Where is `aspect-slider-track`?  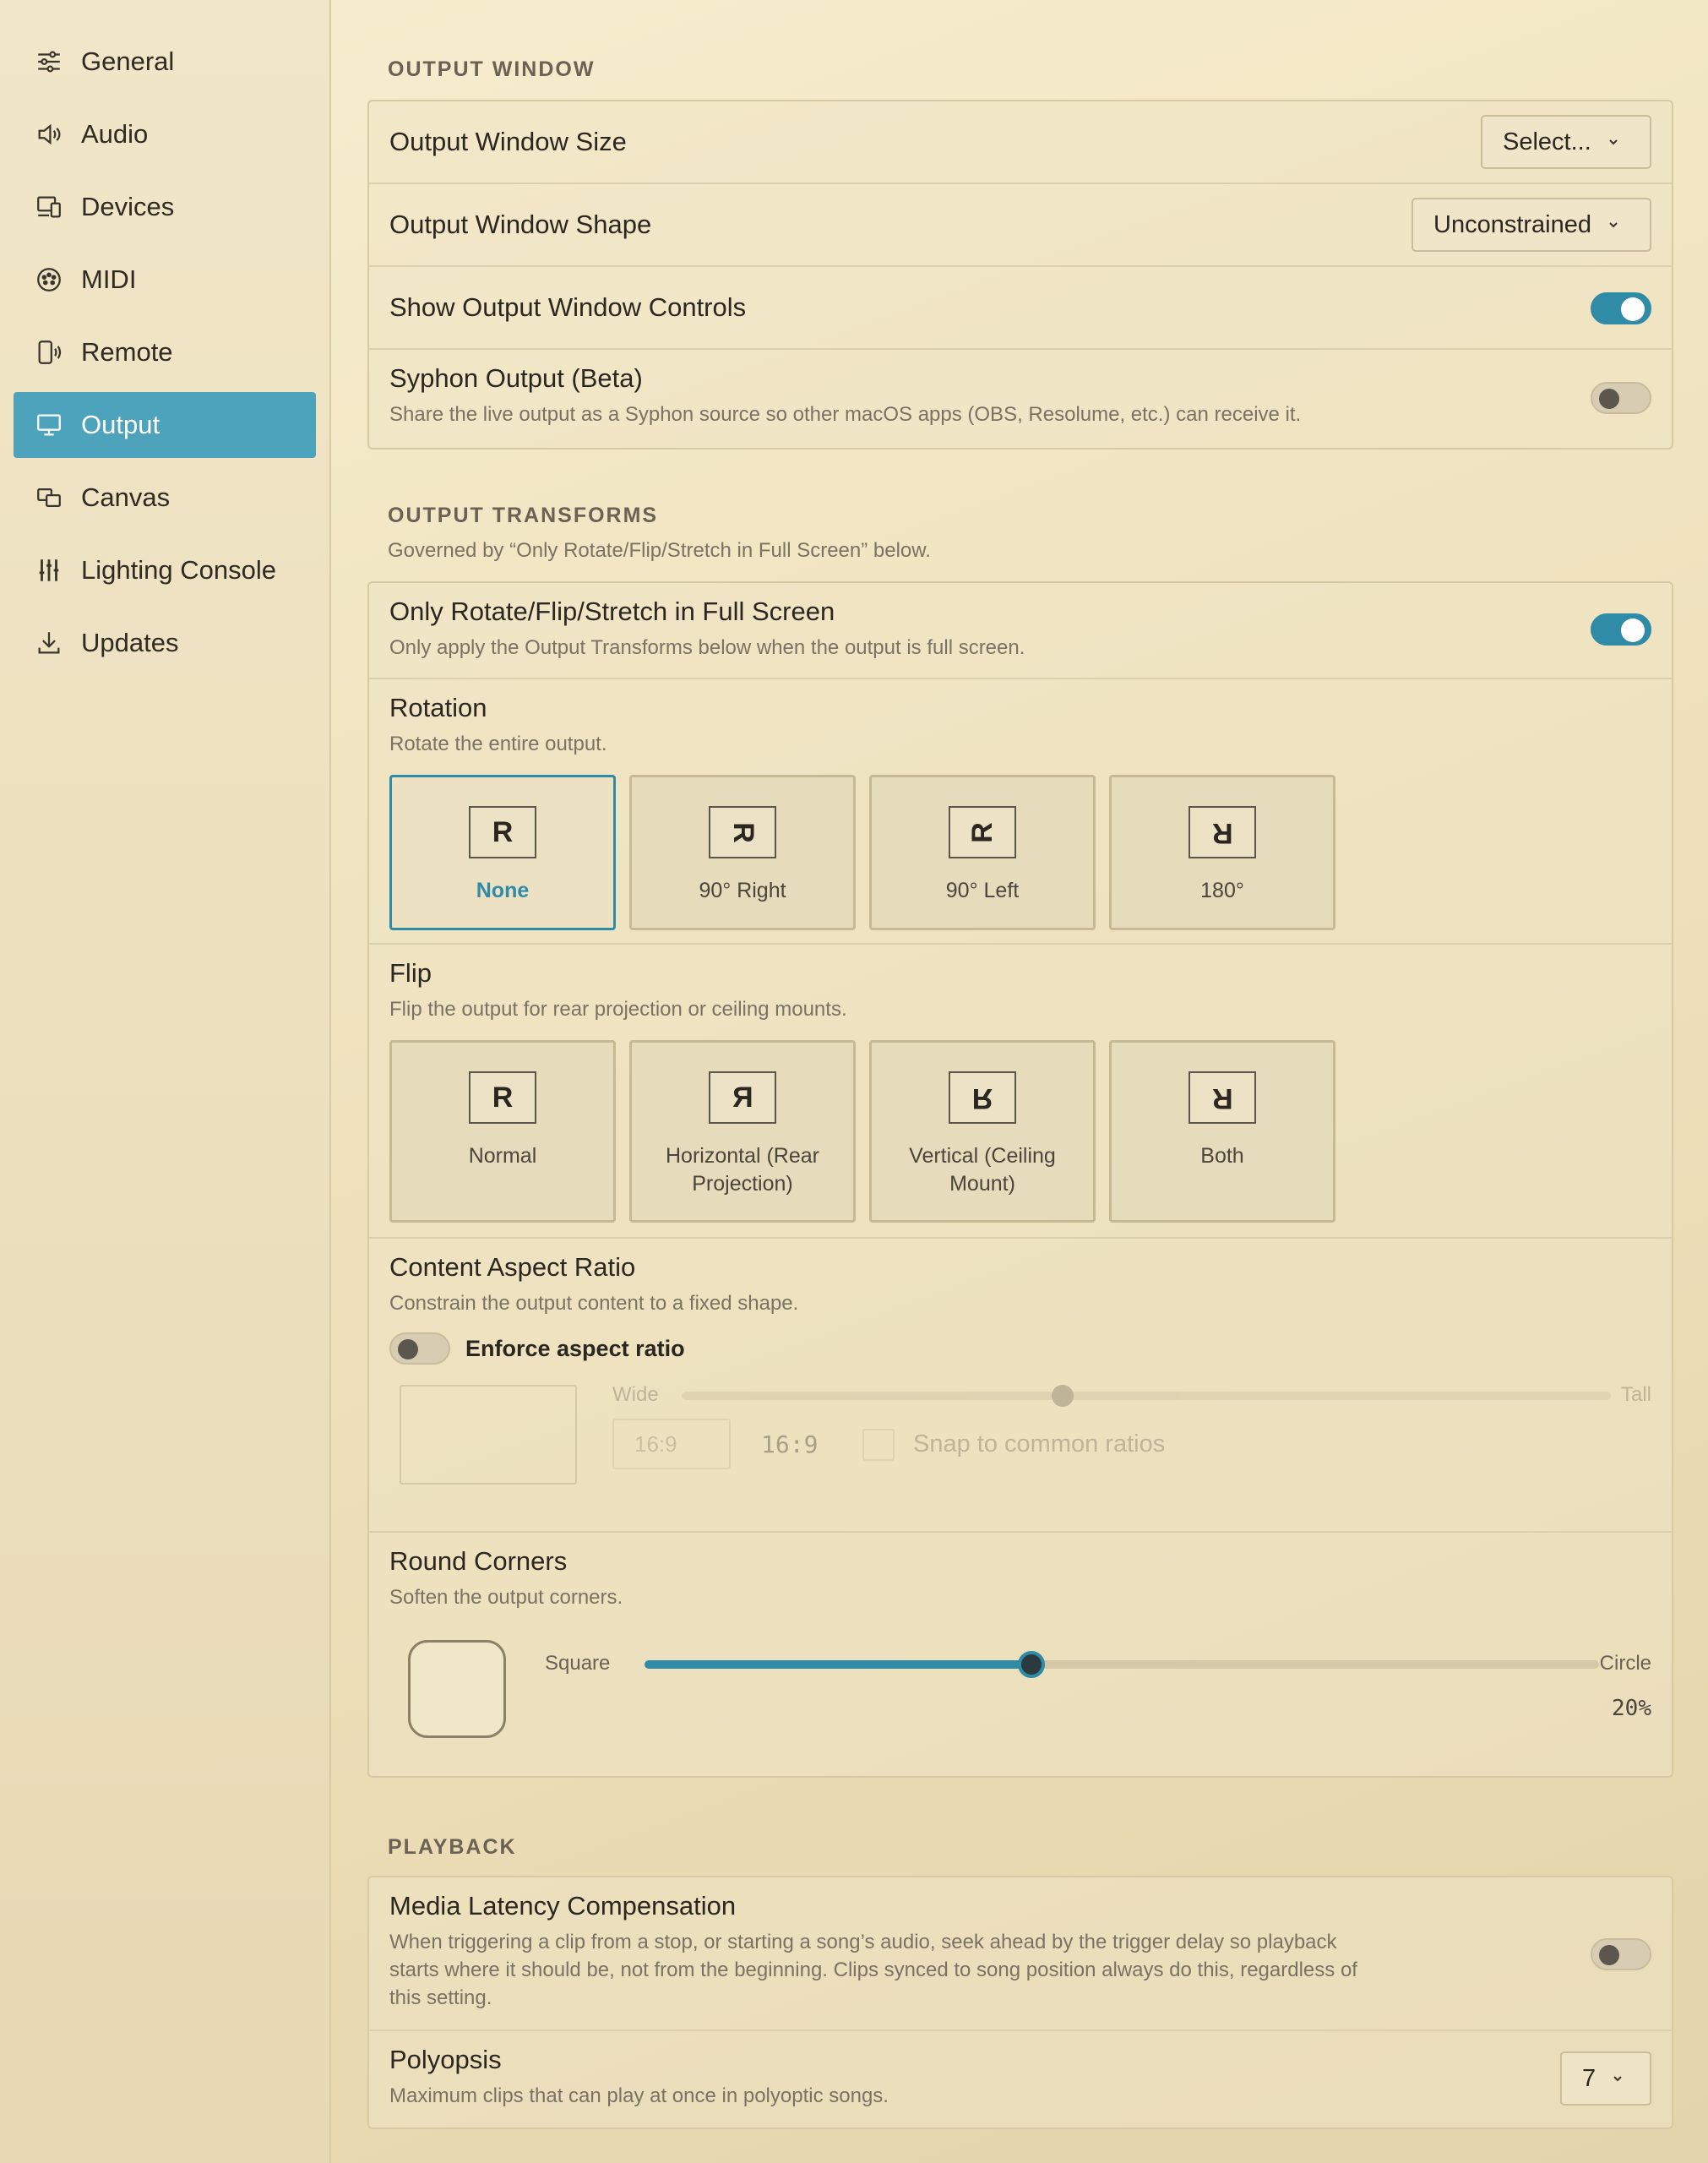
aspect-slider-track is located at coordinates (1146, 1396).